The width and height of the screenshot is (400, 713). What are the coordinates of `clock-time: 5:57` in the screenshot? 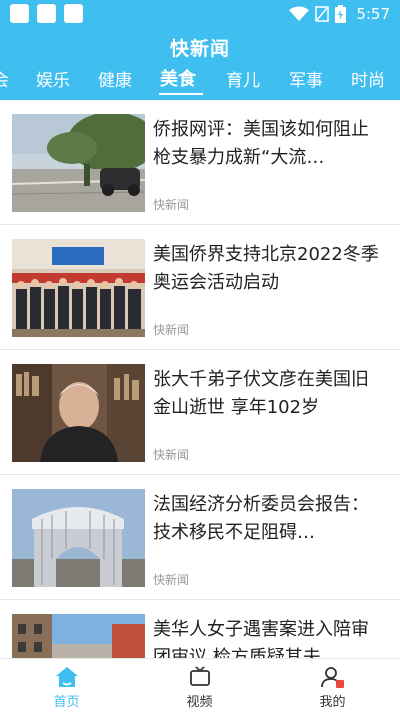 It's located at (373, 14).